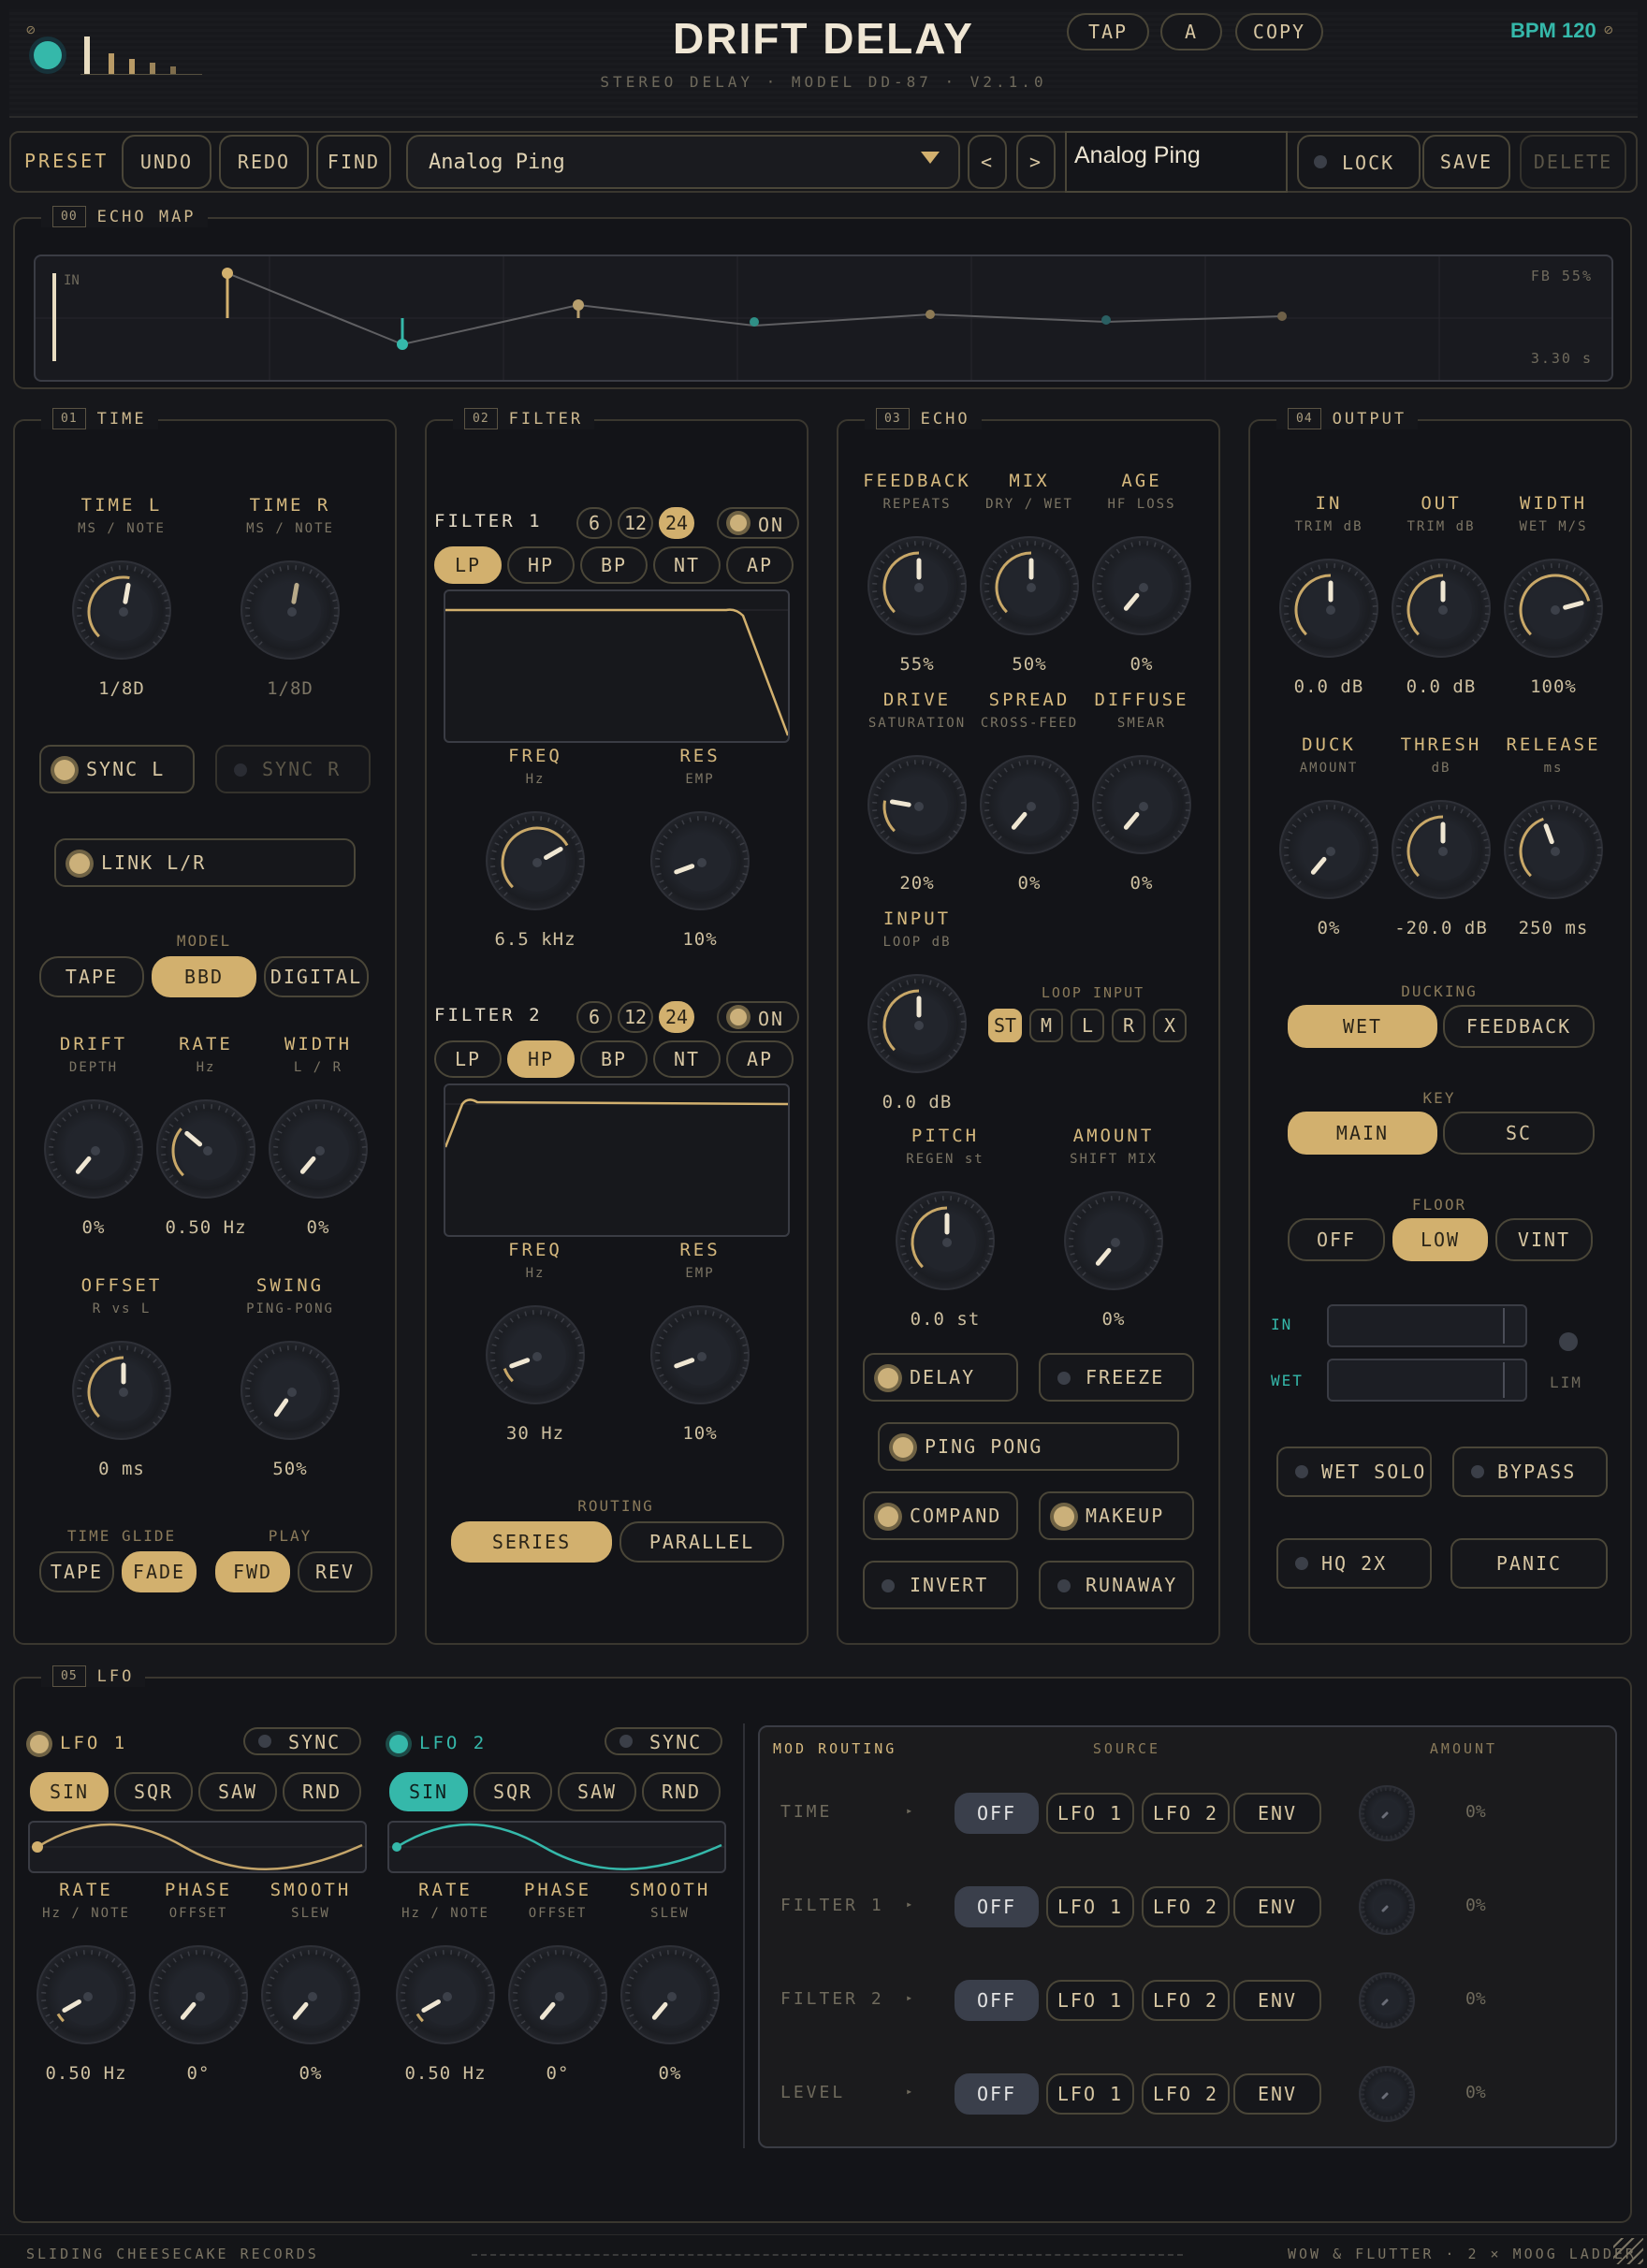 The image size is (1647, 2268). What do you see at coordinates (676, 523) in the screenshot?
I see `filter1-slope-24: 24` at bounding box center [676, 523].